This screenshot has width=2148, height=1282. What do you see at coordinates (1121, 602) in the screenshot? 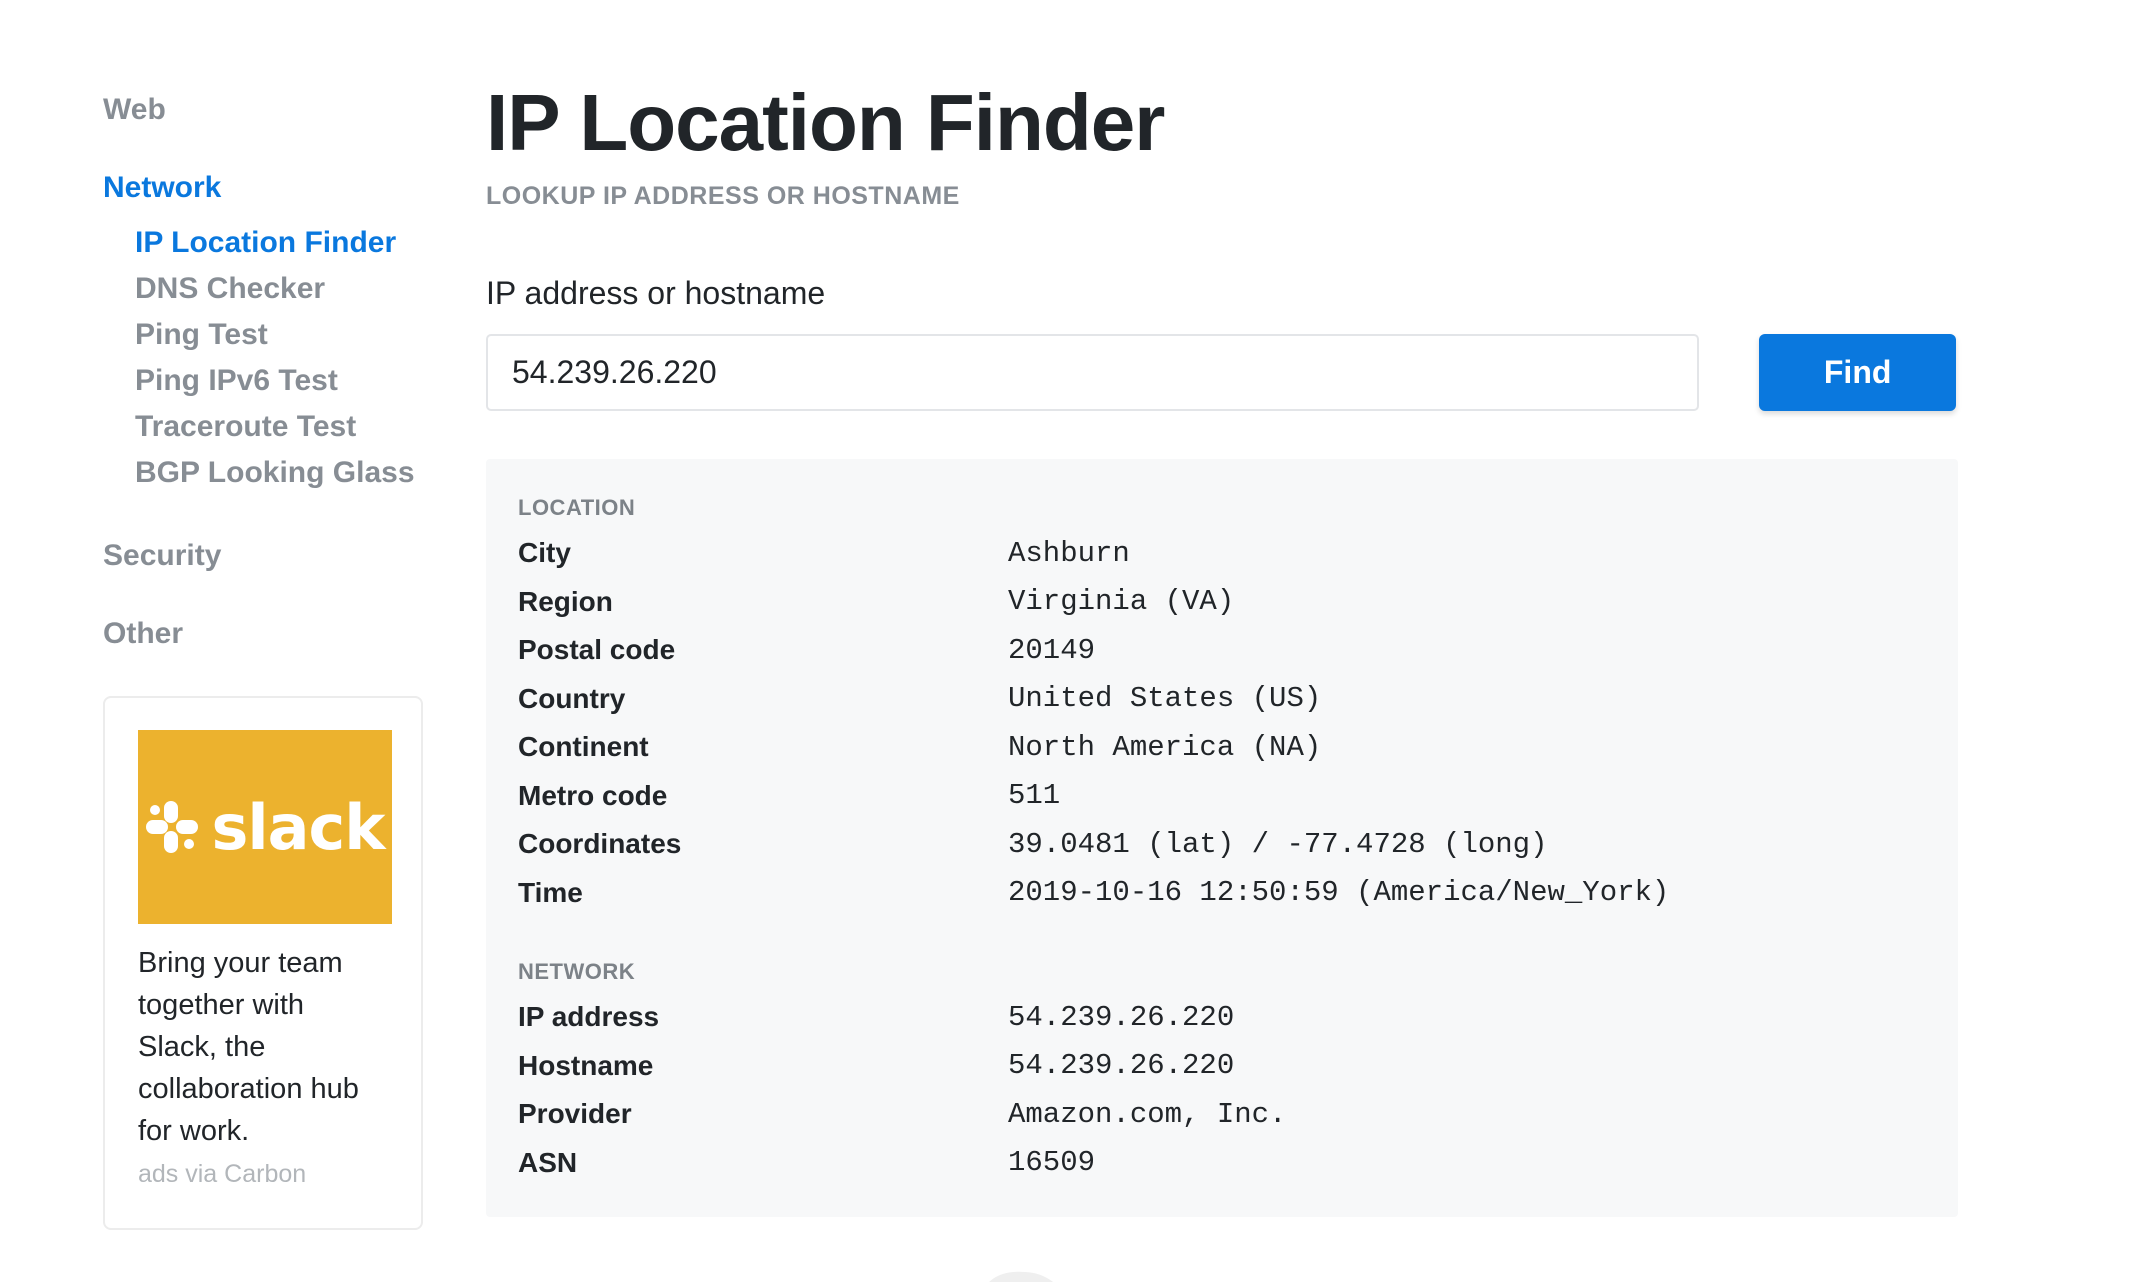
I see `result-value: Virginia (VA)` at bounding box center [1121, 602].